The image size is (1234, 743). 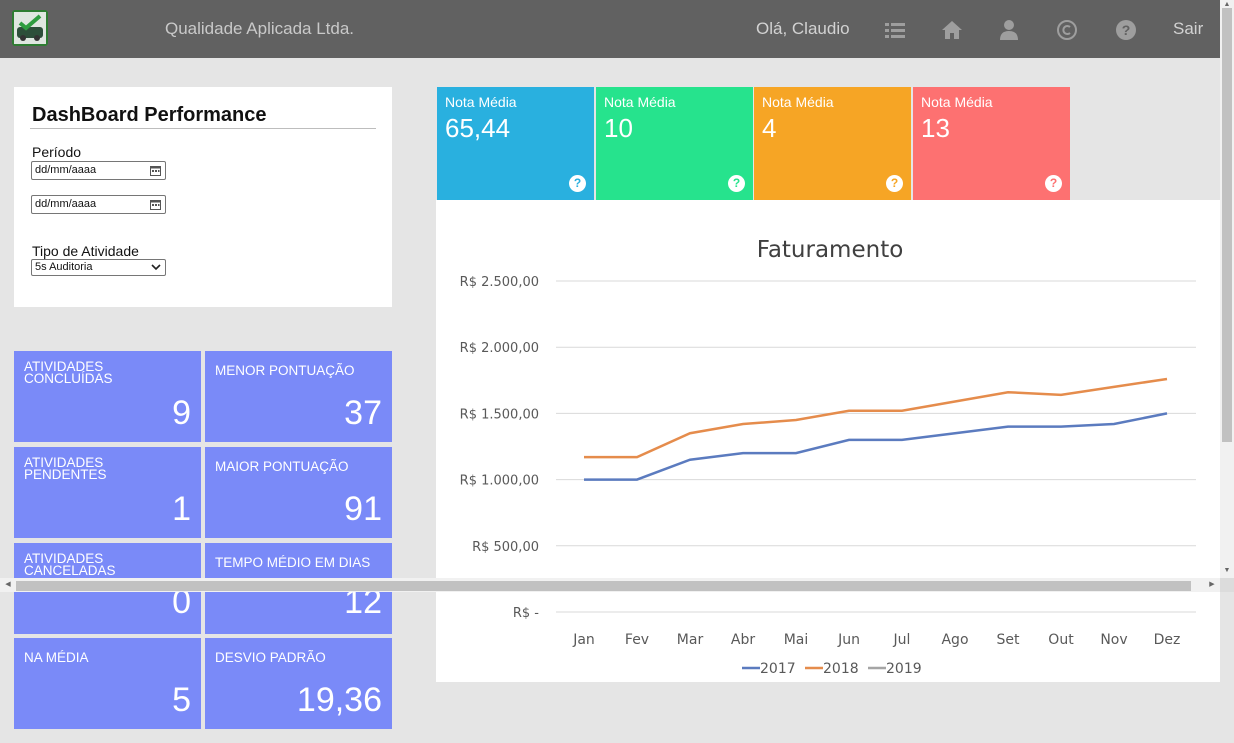 I want to click on legend-label: 2017, so click(x=778, y=669).